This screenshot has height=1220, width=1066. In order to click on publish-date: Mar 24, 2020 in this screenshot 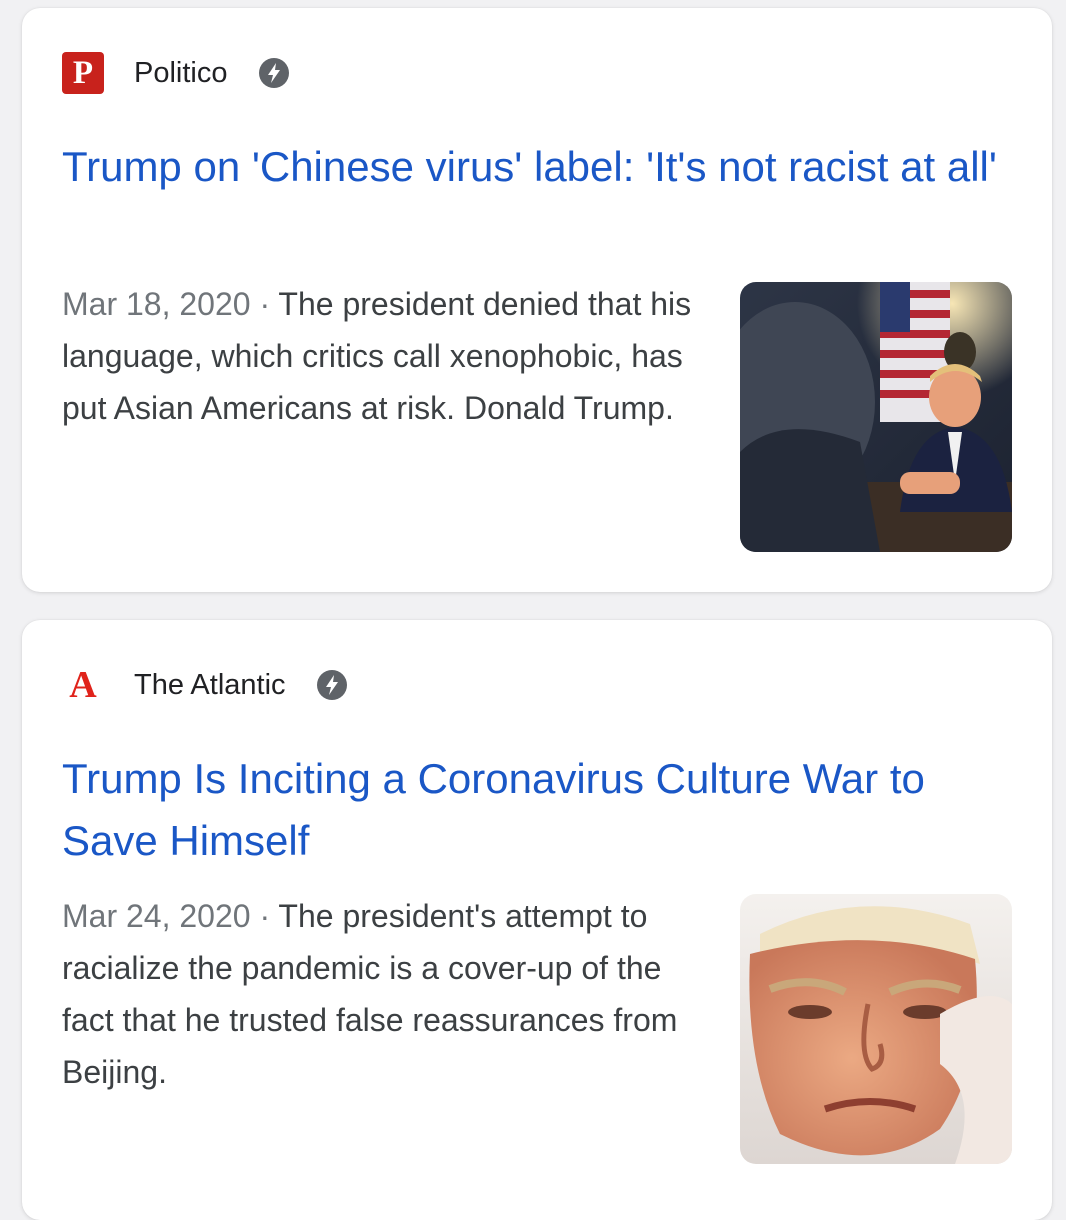, I will do `click(156, 916)`.